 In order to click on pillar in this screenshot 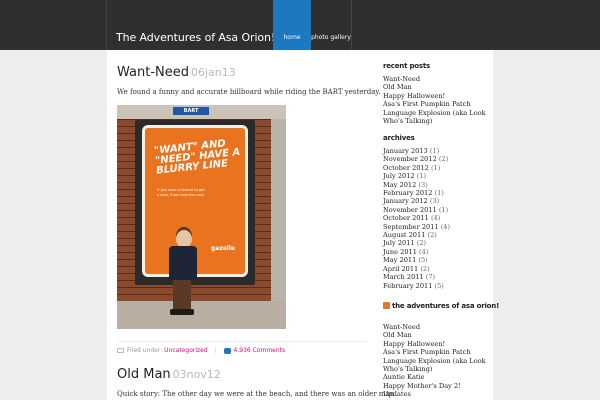, I will do `click(278, 210)`.